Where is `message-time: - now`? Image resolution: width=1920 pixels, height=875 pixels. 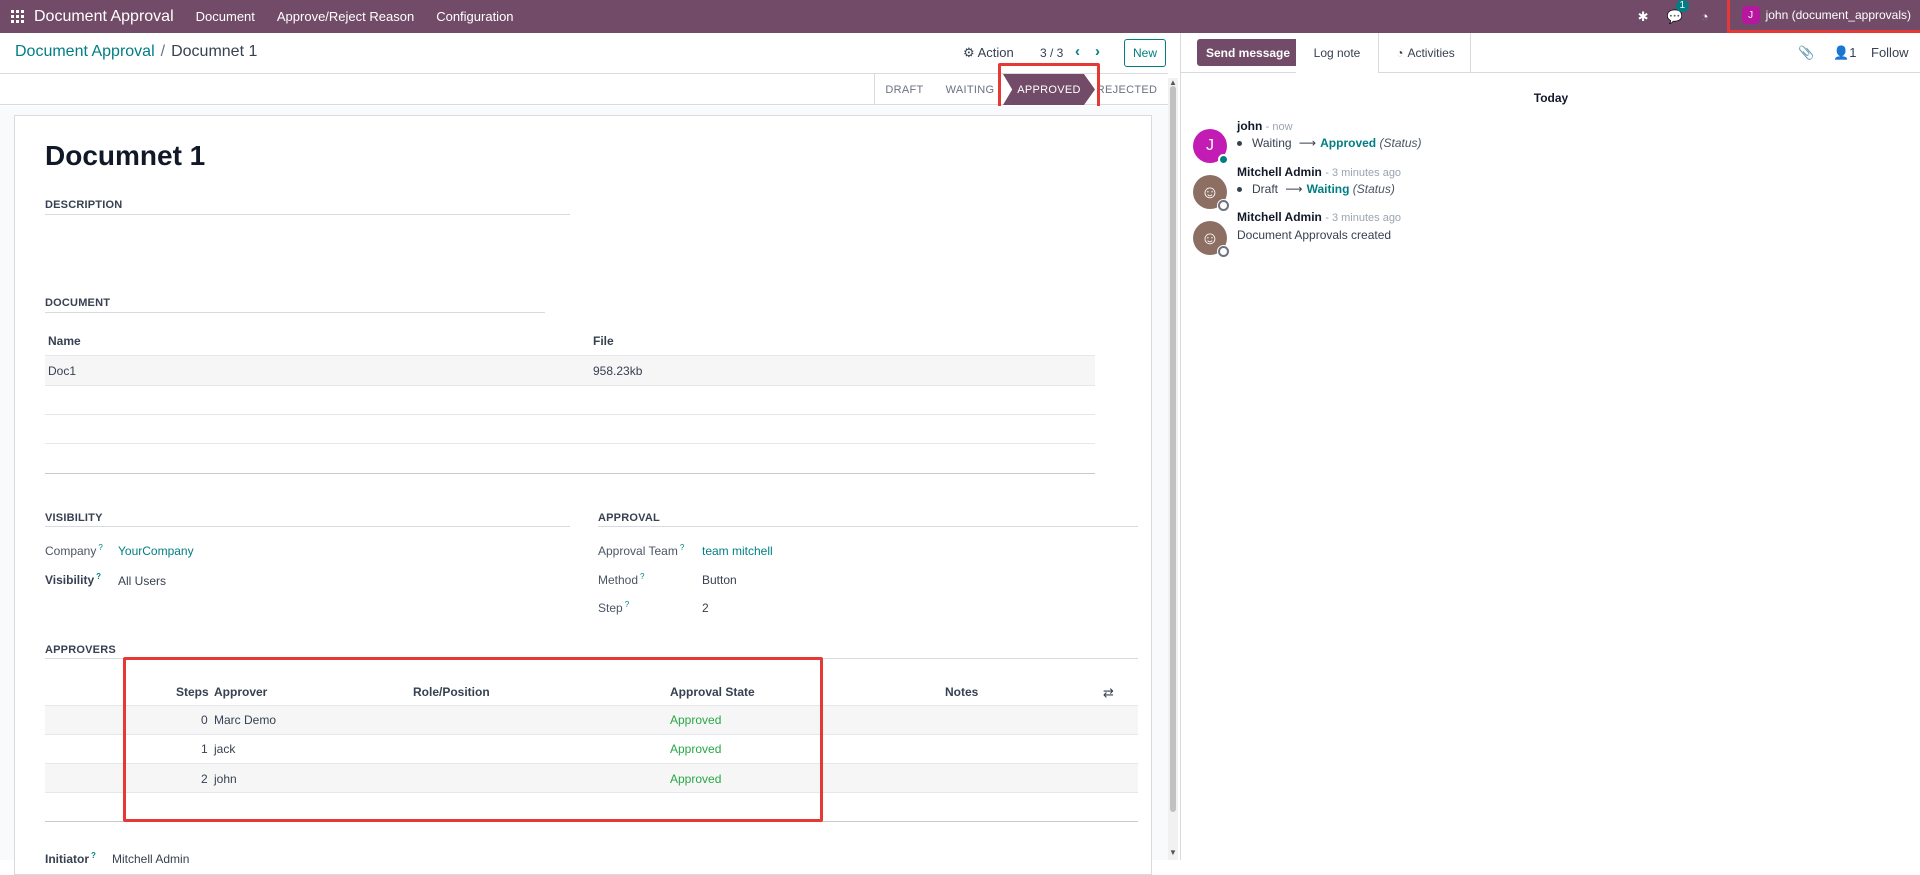
message-time: - now is located at coordinates (1279, 127).